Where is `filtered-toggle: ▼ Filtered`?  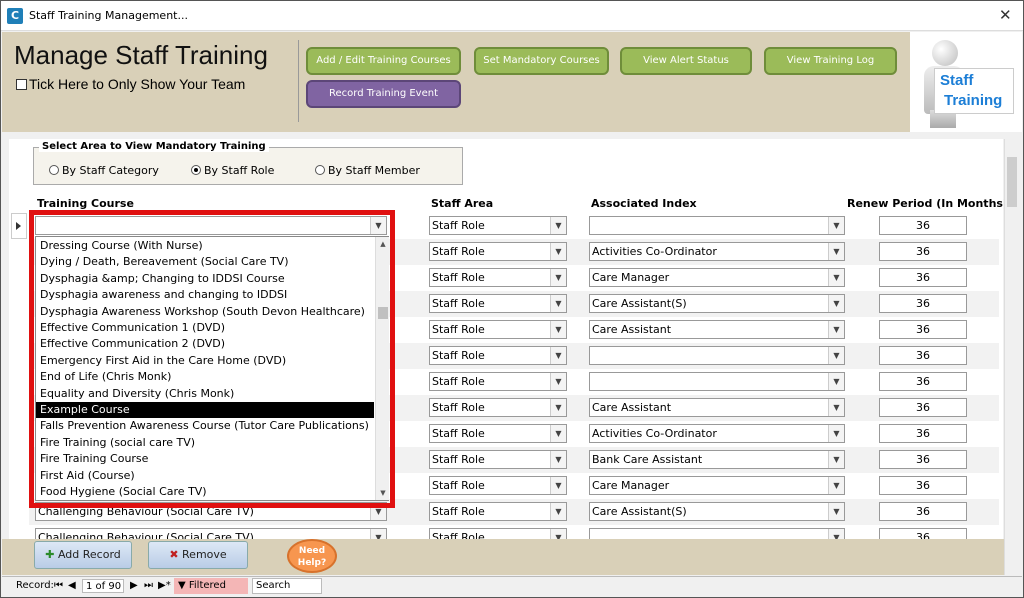 filtered-toggle: ▼ Filtered is located at coordinates (211, 586).